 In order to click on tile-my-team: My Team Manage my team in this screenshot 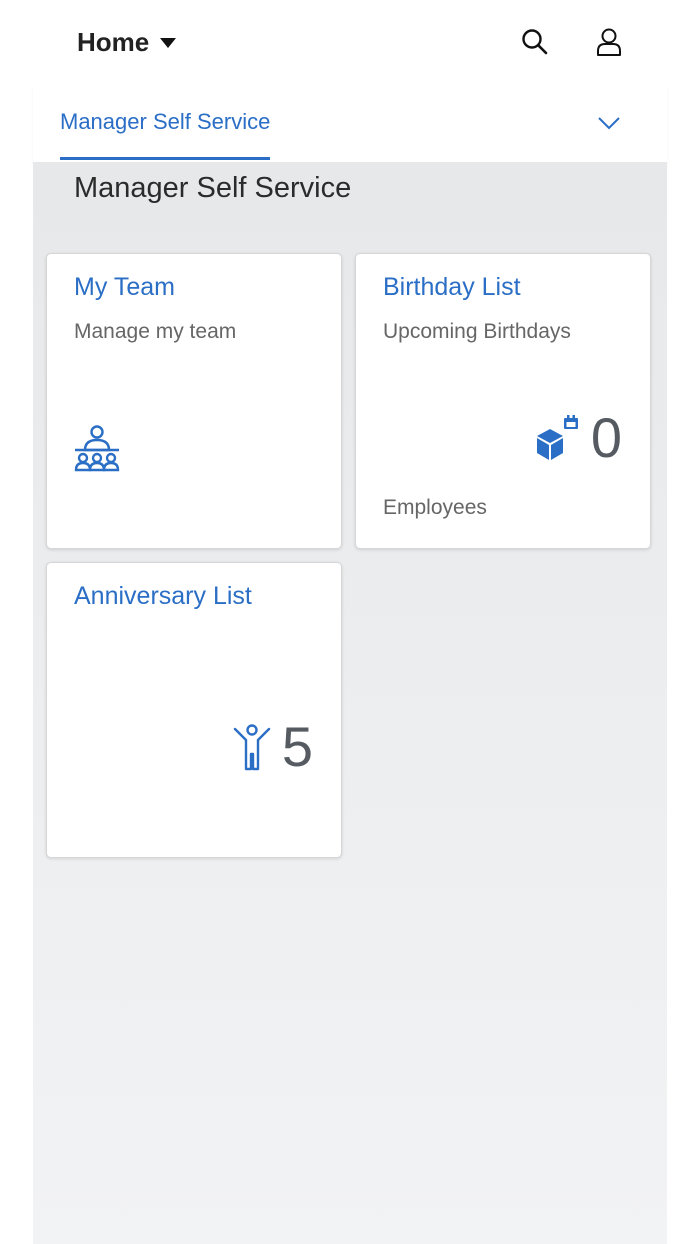, I will do `click(194, 401)`.